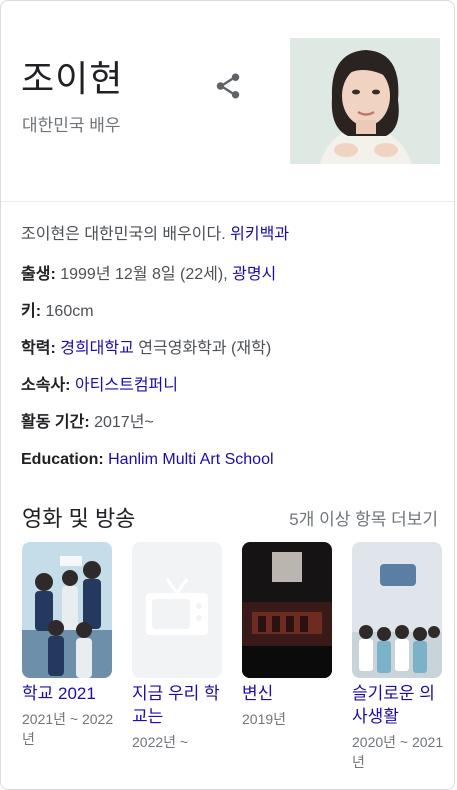 This screenshot has height=790, width=457. What do you see at coordinates (55, 422) in the screenshot?
I see `fact-label: 활동 기간:` at bounding box center [55, 422].